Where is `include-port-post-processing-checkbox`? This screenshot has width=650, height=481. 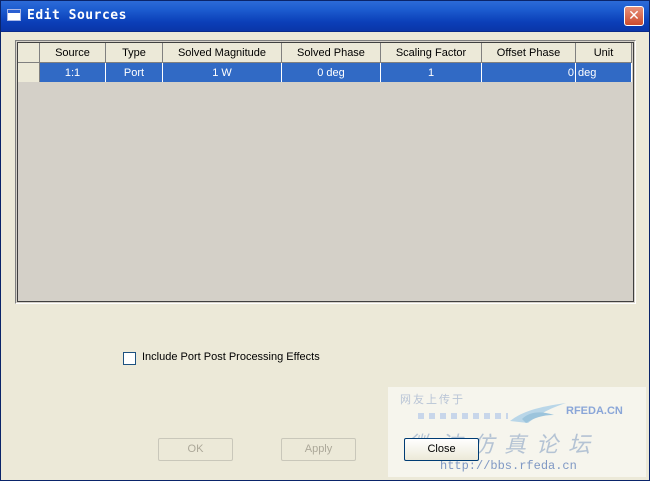 include-port-post-processing-checkbox is located at coordinates (129, 358).